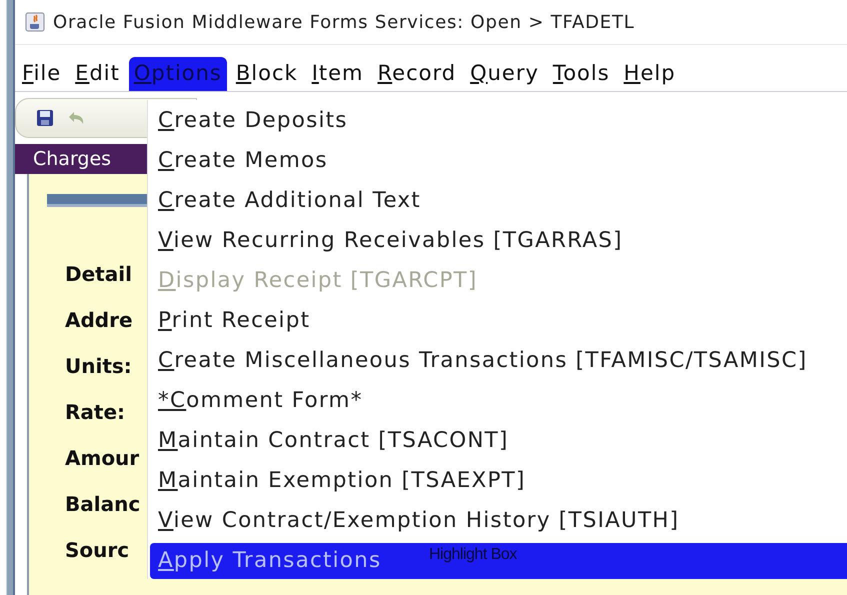  What do you see at coordinates (497, 121) in the screenshot?
I see `menu-item: Create Deposits` at bounding box center [497, 121].